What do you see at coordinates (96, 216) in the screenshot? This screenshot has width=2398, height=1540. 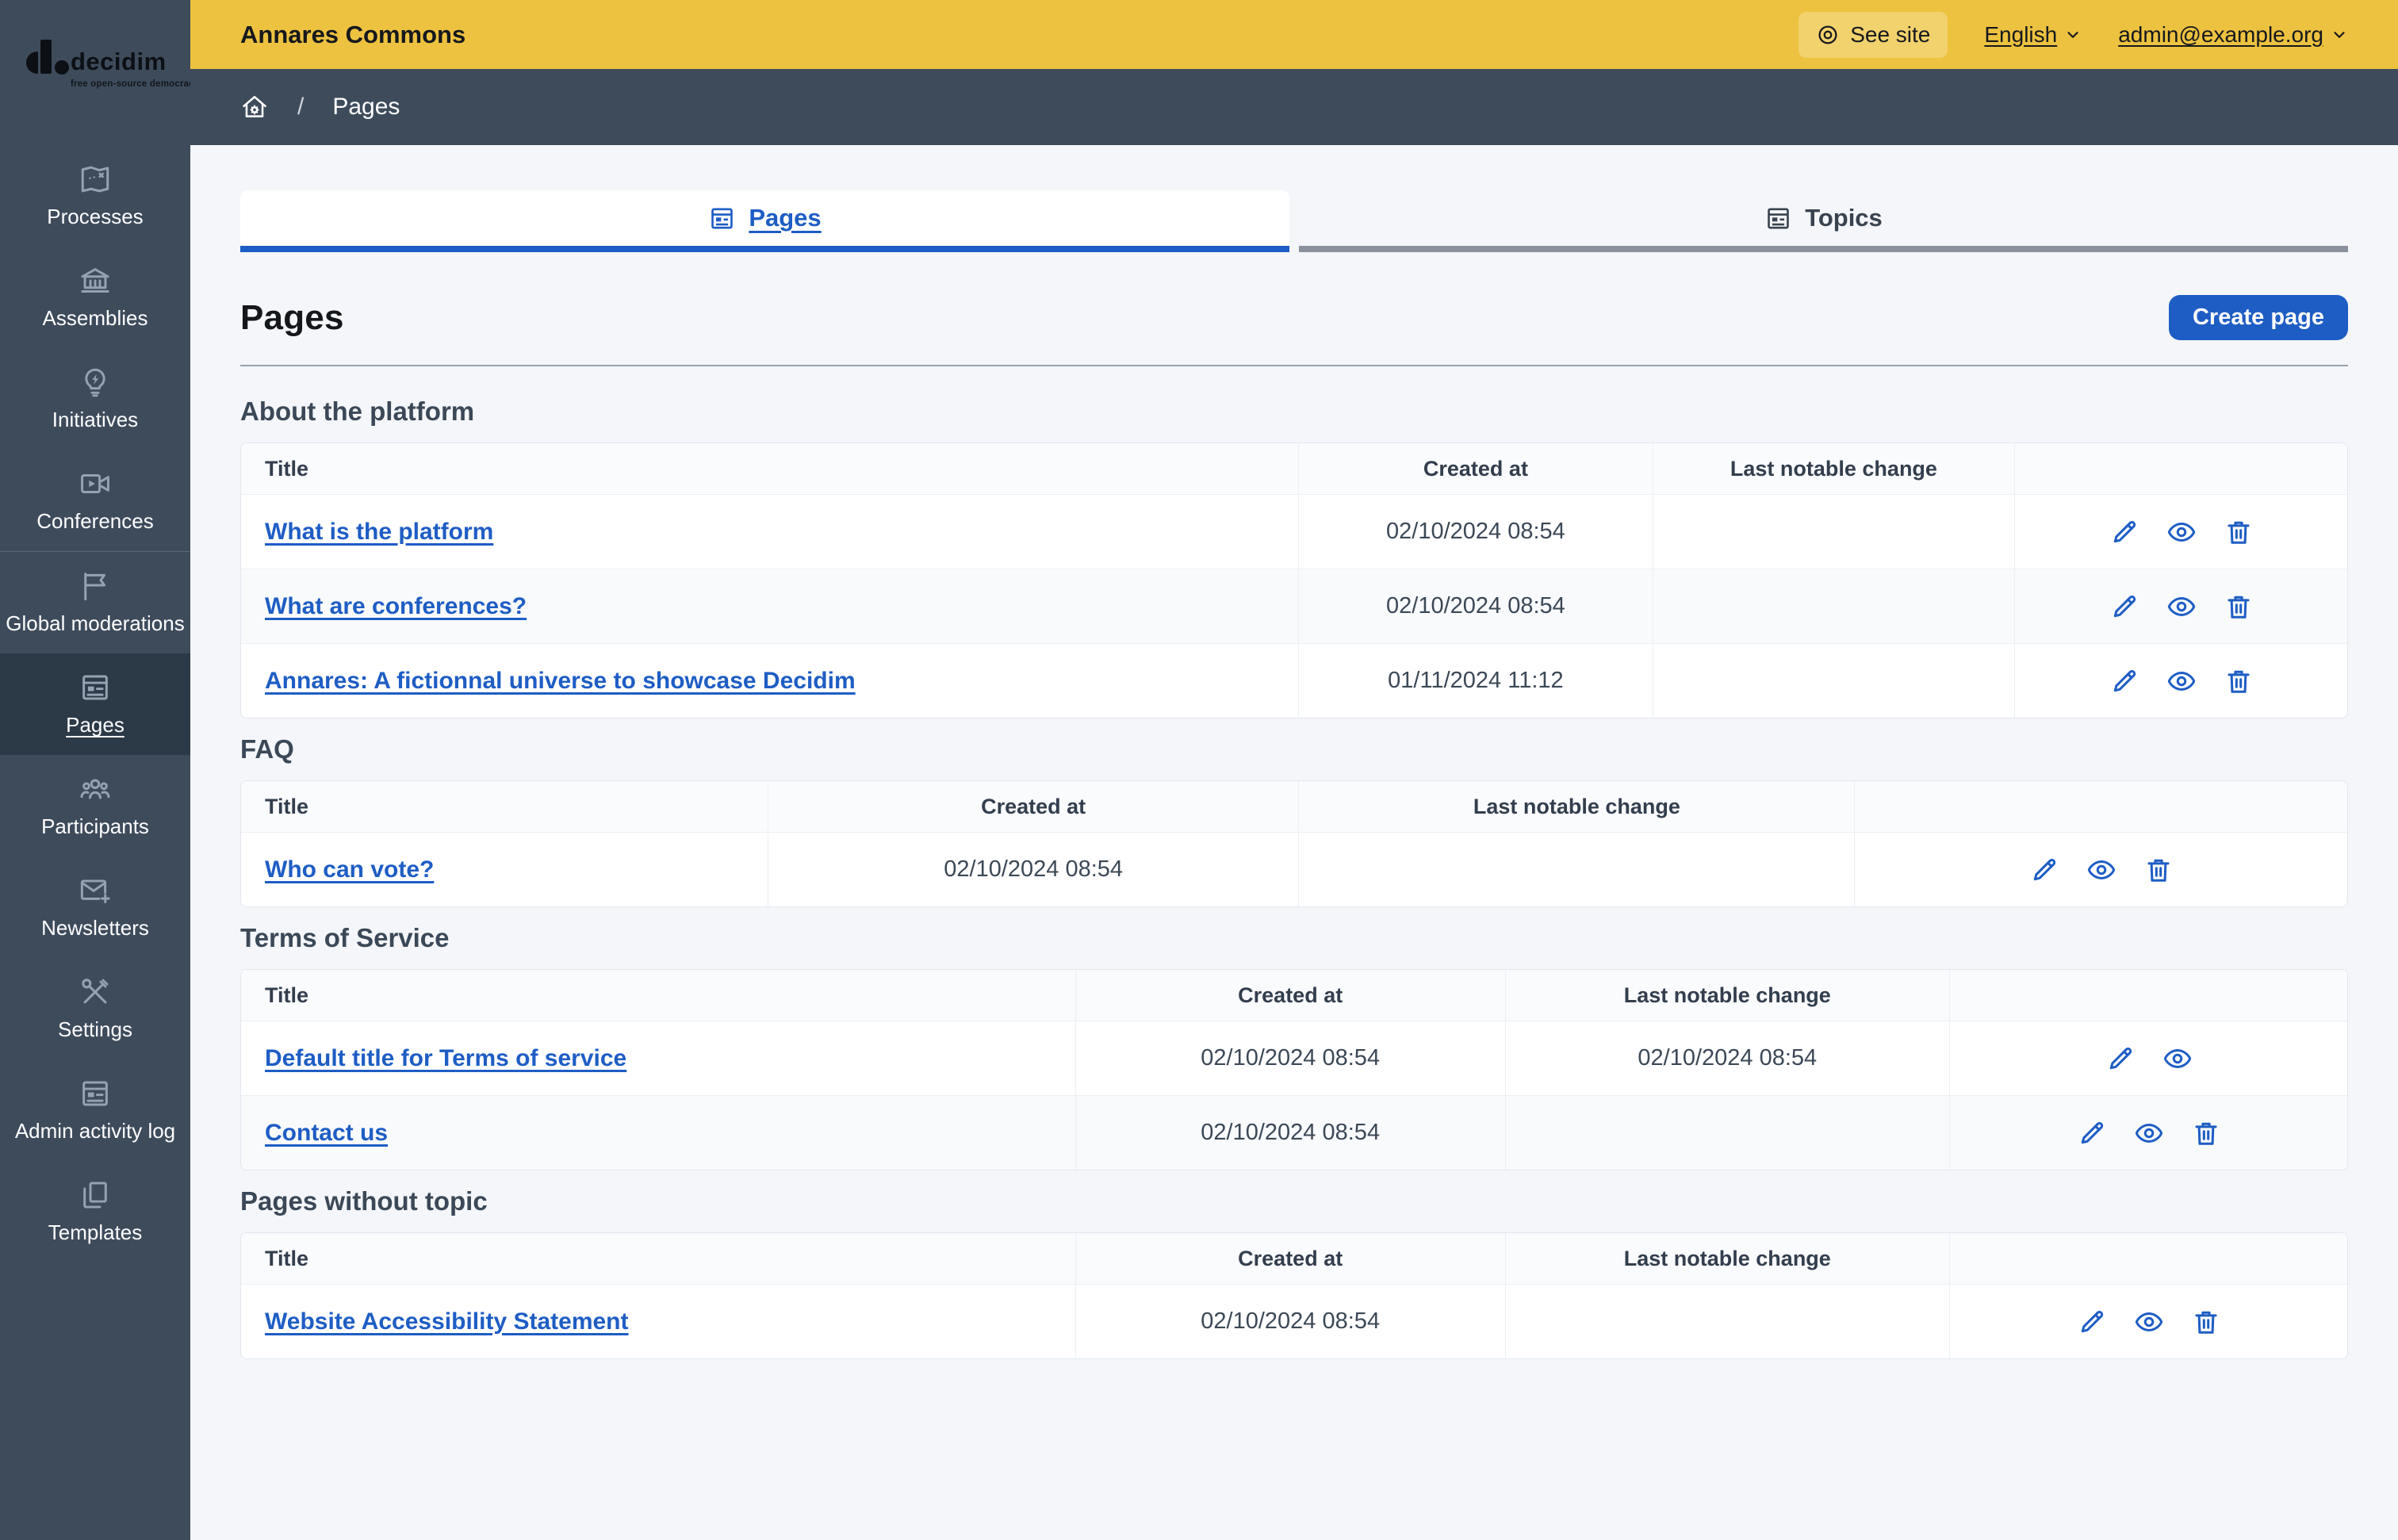 I see `sidebar-item-label: Processes` at bounding box center [96, 216].